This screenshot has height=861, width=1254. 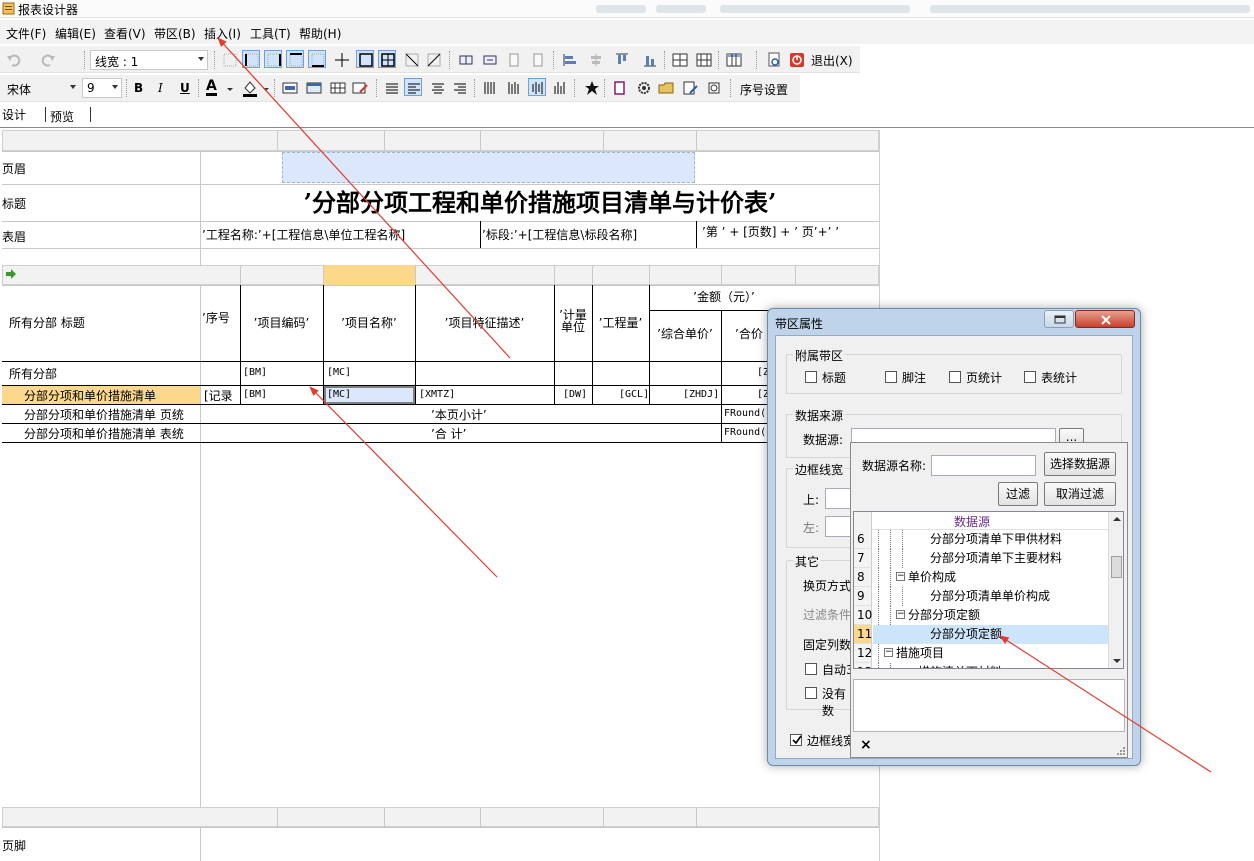 What do you see at coordinates (649, 59) in the screenshot?
I see `align-bottom-objects-icon` at bounding box center [649, 59].